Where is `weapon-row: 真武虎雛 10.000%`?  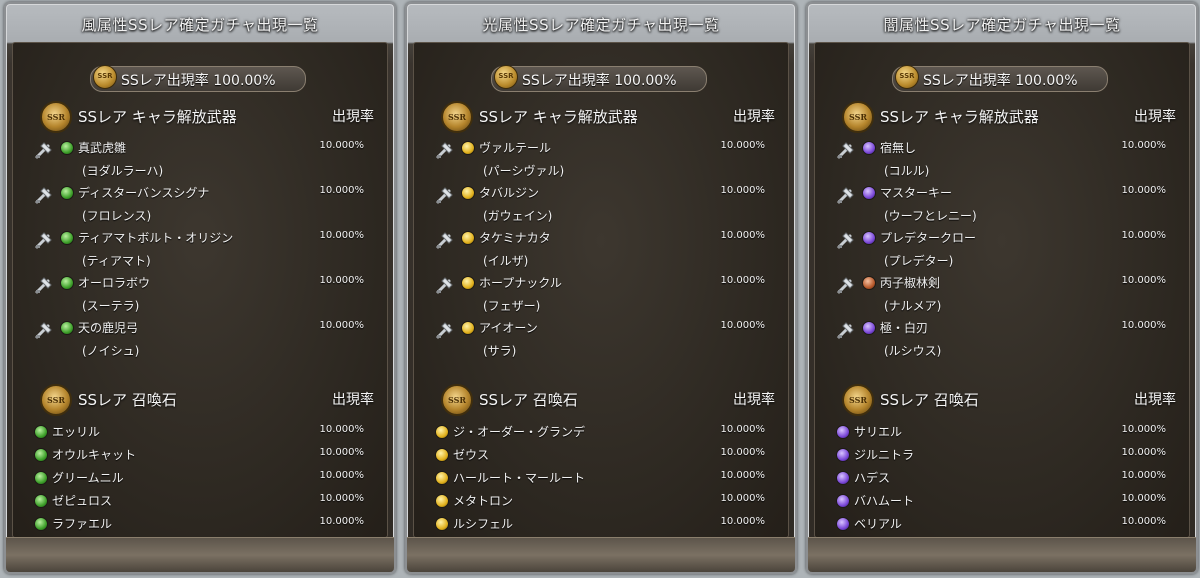 weapon-row: 真武虎雛 10.000% is located at coordinates (199, 149).